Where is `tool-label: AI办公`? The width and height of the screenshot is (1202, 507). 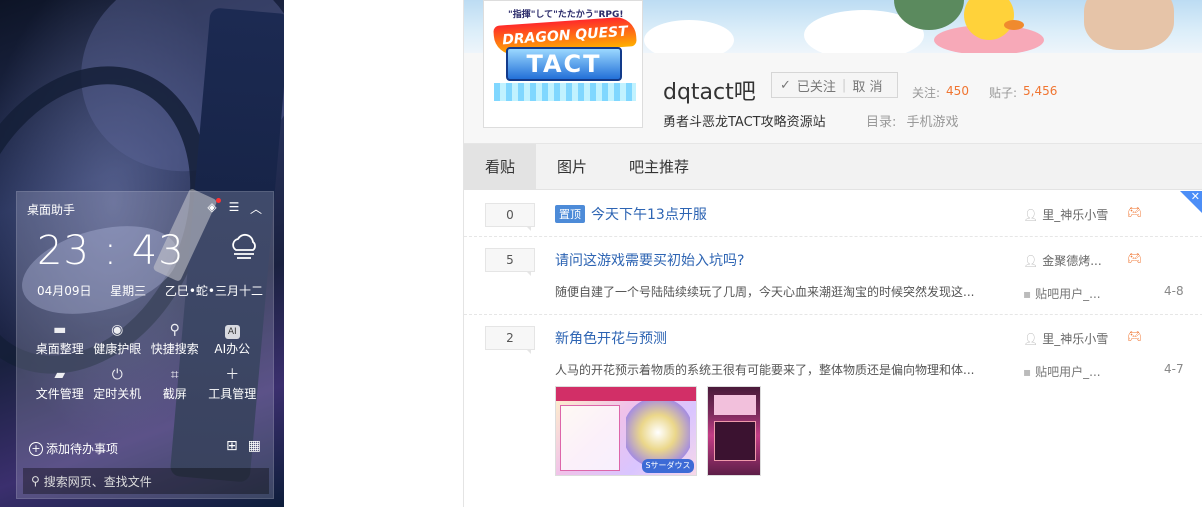
tool-label: AI办公 is located at coordinates (232, 349).